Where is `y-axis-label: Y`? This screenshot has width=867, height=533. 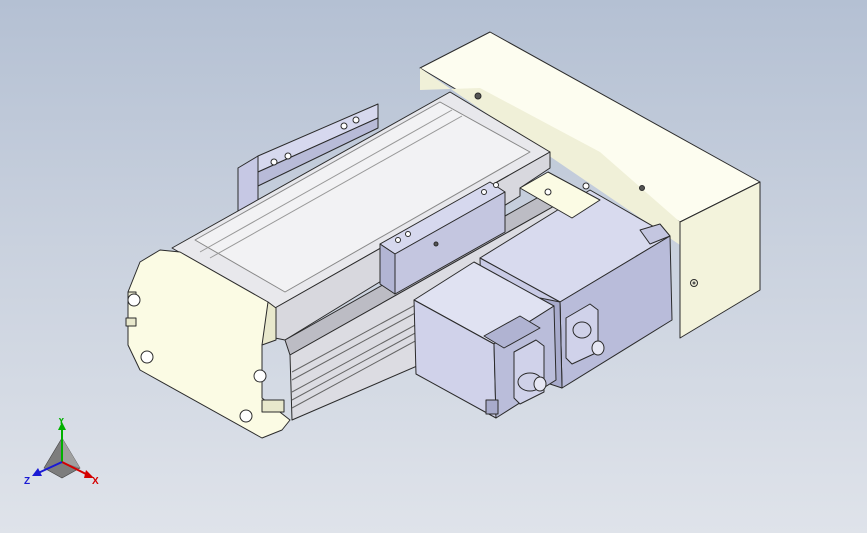 y-axis-label: Y is located at coordinates (61, 422).